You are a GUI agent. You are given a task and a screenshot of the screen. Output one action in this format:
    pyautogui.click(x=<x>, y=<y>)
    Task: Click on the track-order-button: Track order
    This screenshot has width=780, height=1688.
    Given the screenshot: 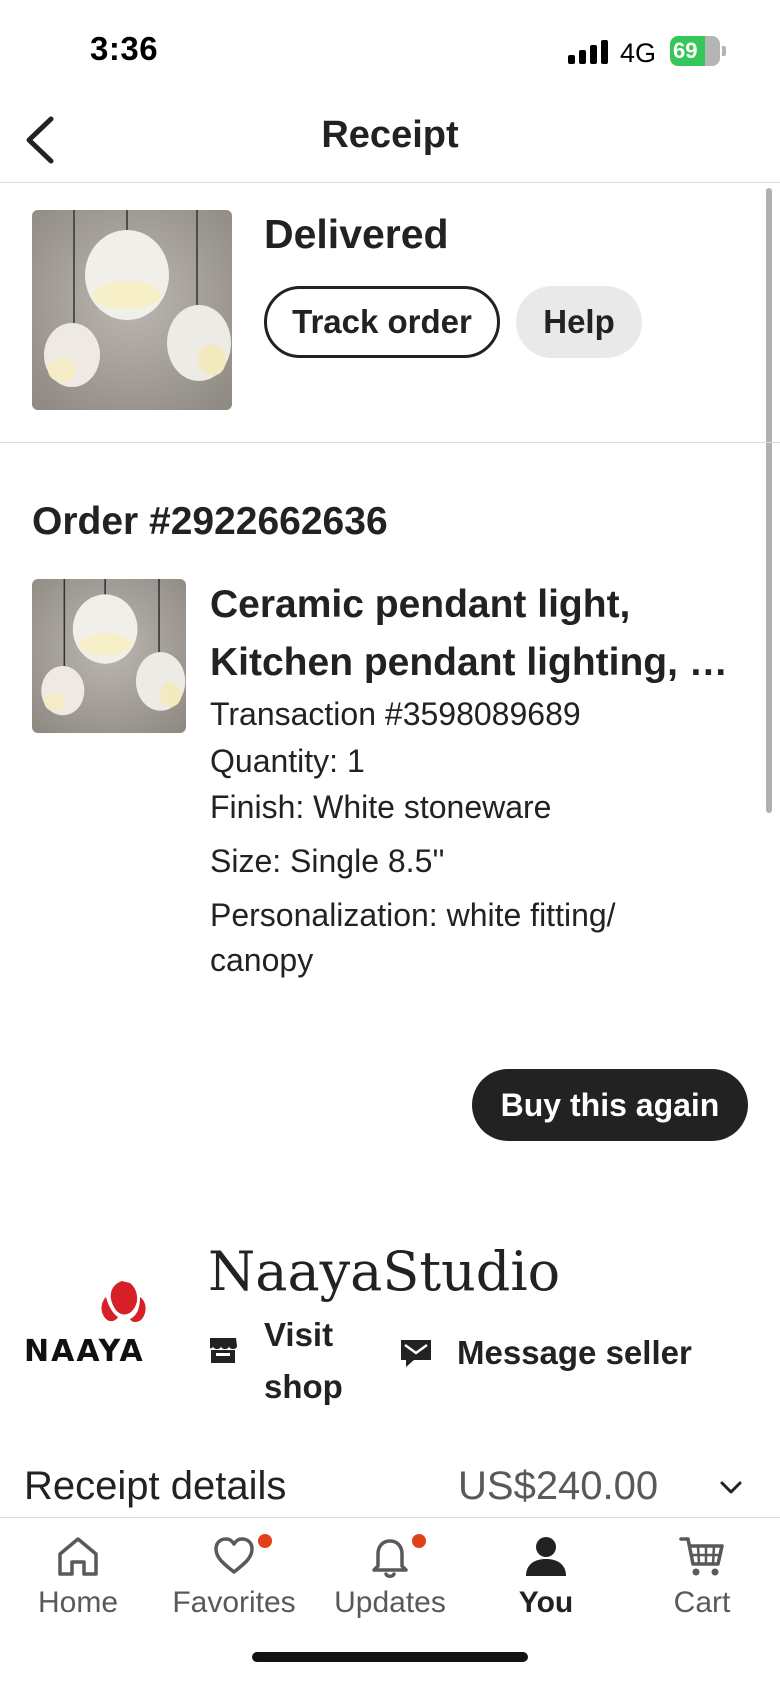 What is the action you would take?
    pyautogui.click(x=382, y=322)
    